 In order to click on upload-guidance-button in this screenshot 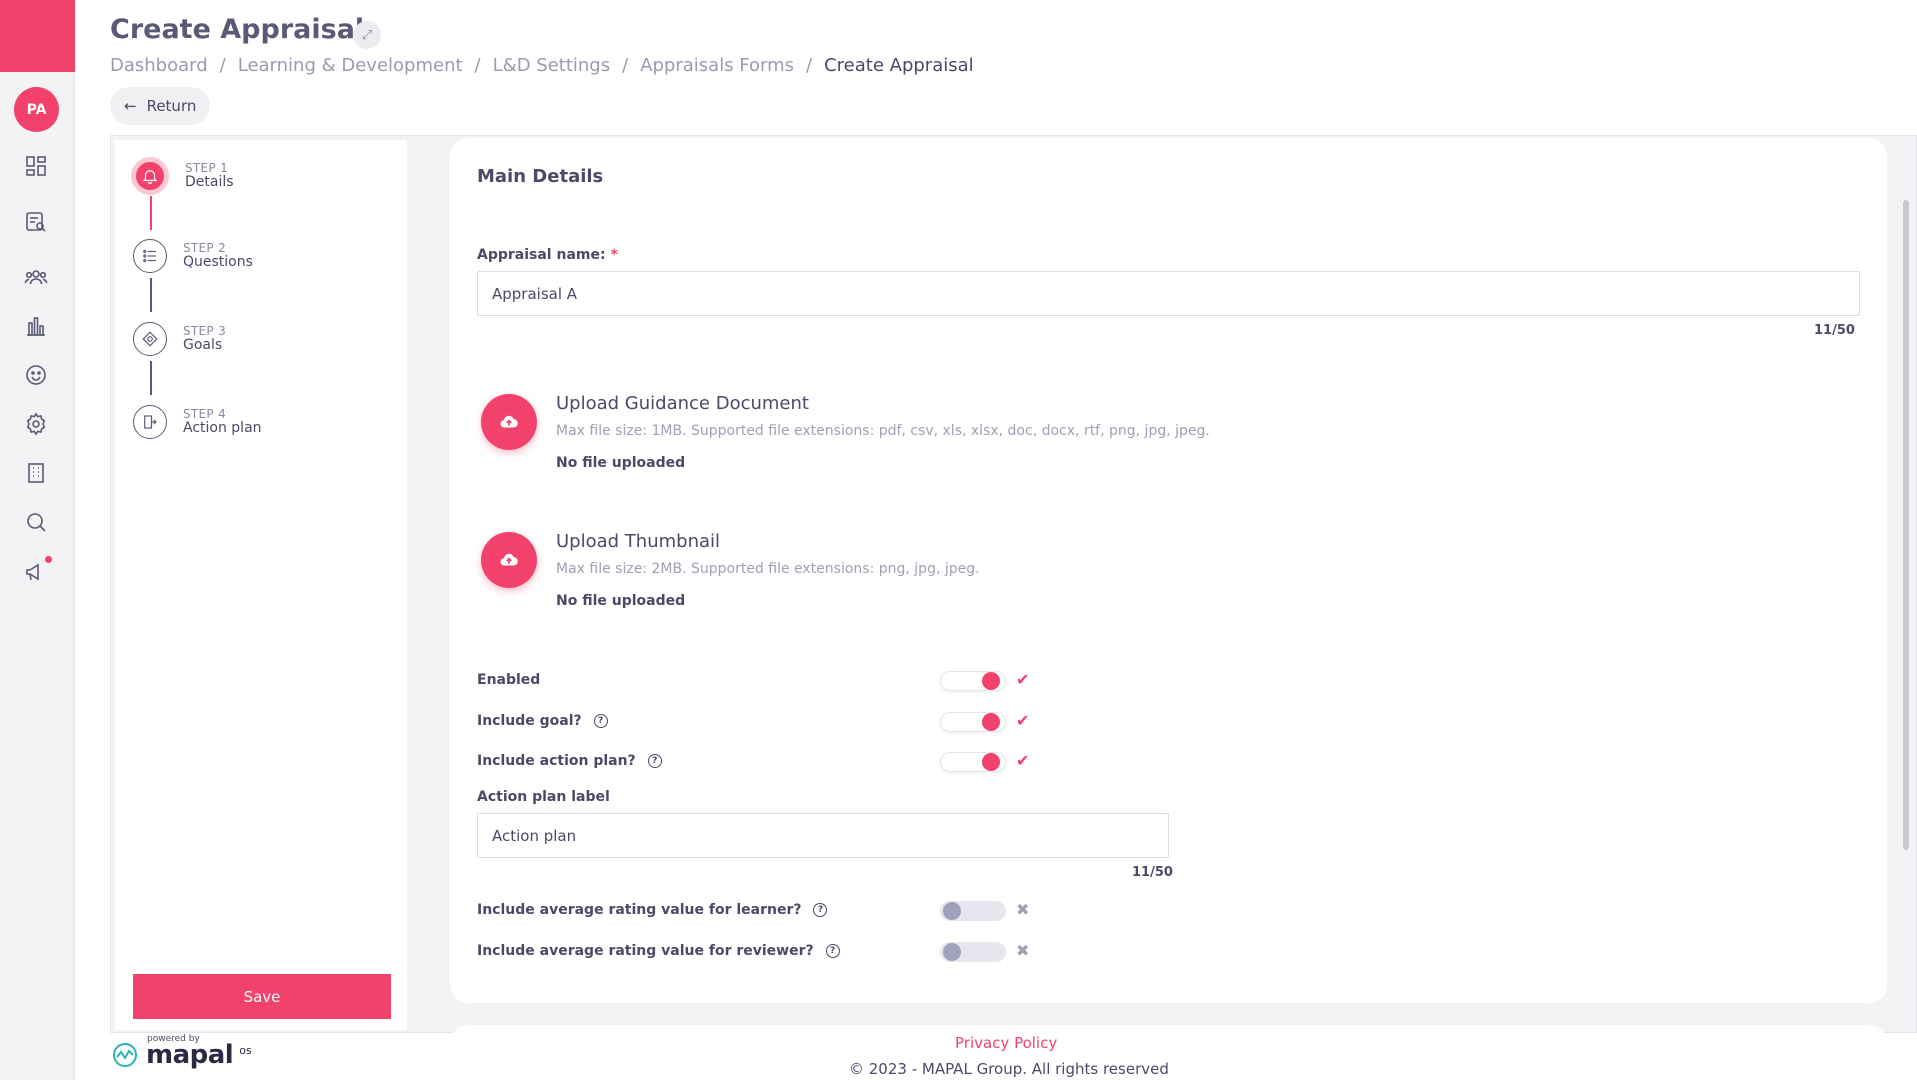, I will do `click(509, 422)`.